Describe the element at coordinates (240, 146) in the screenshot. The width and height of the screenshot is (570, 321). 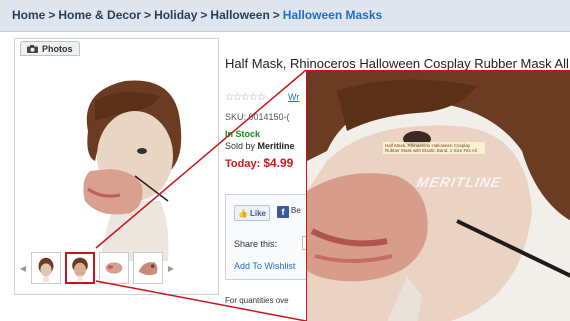
I see `sold-by-prefix: Sold by` at that location.